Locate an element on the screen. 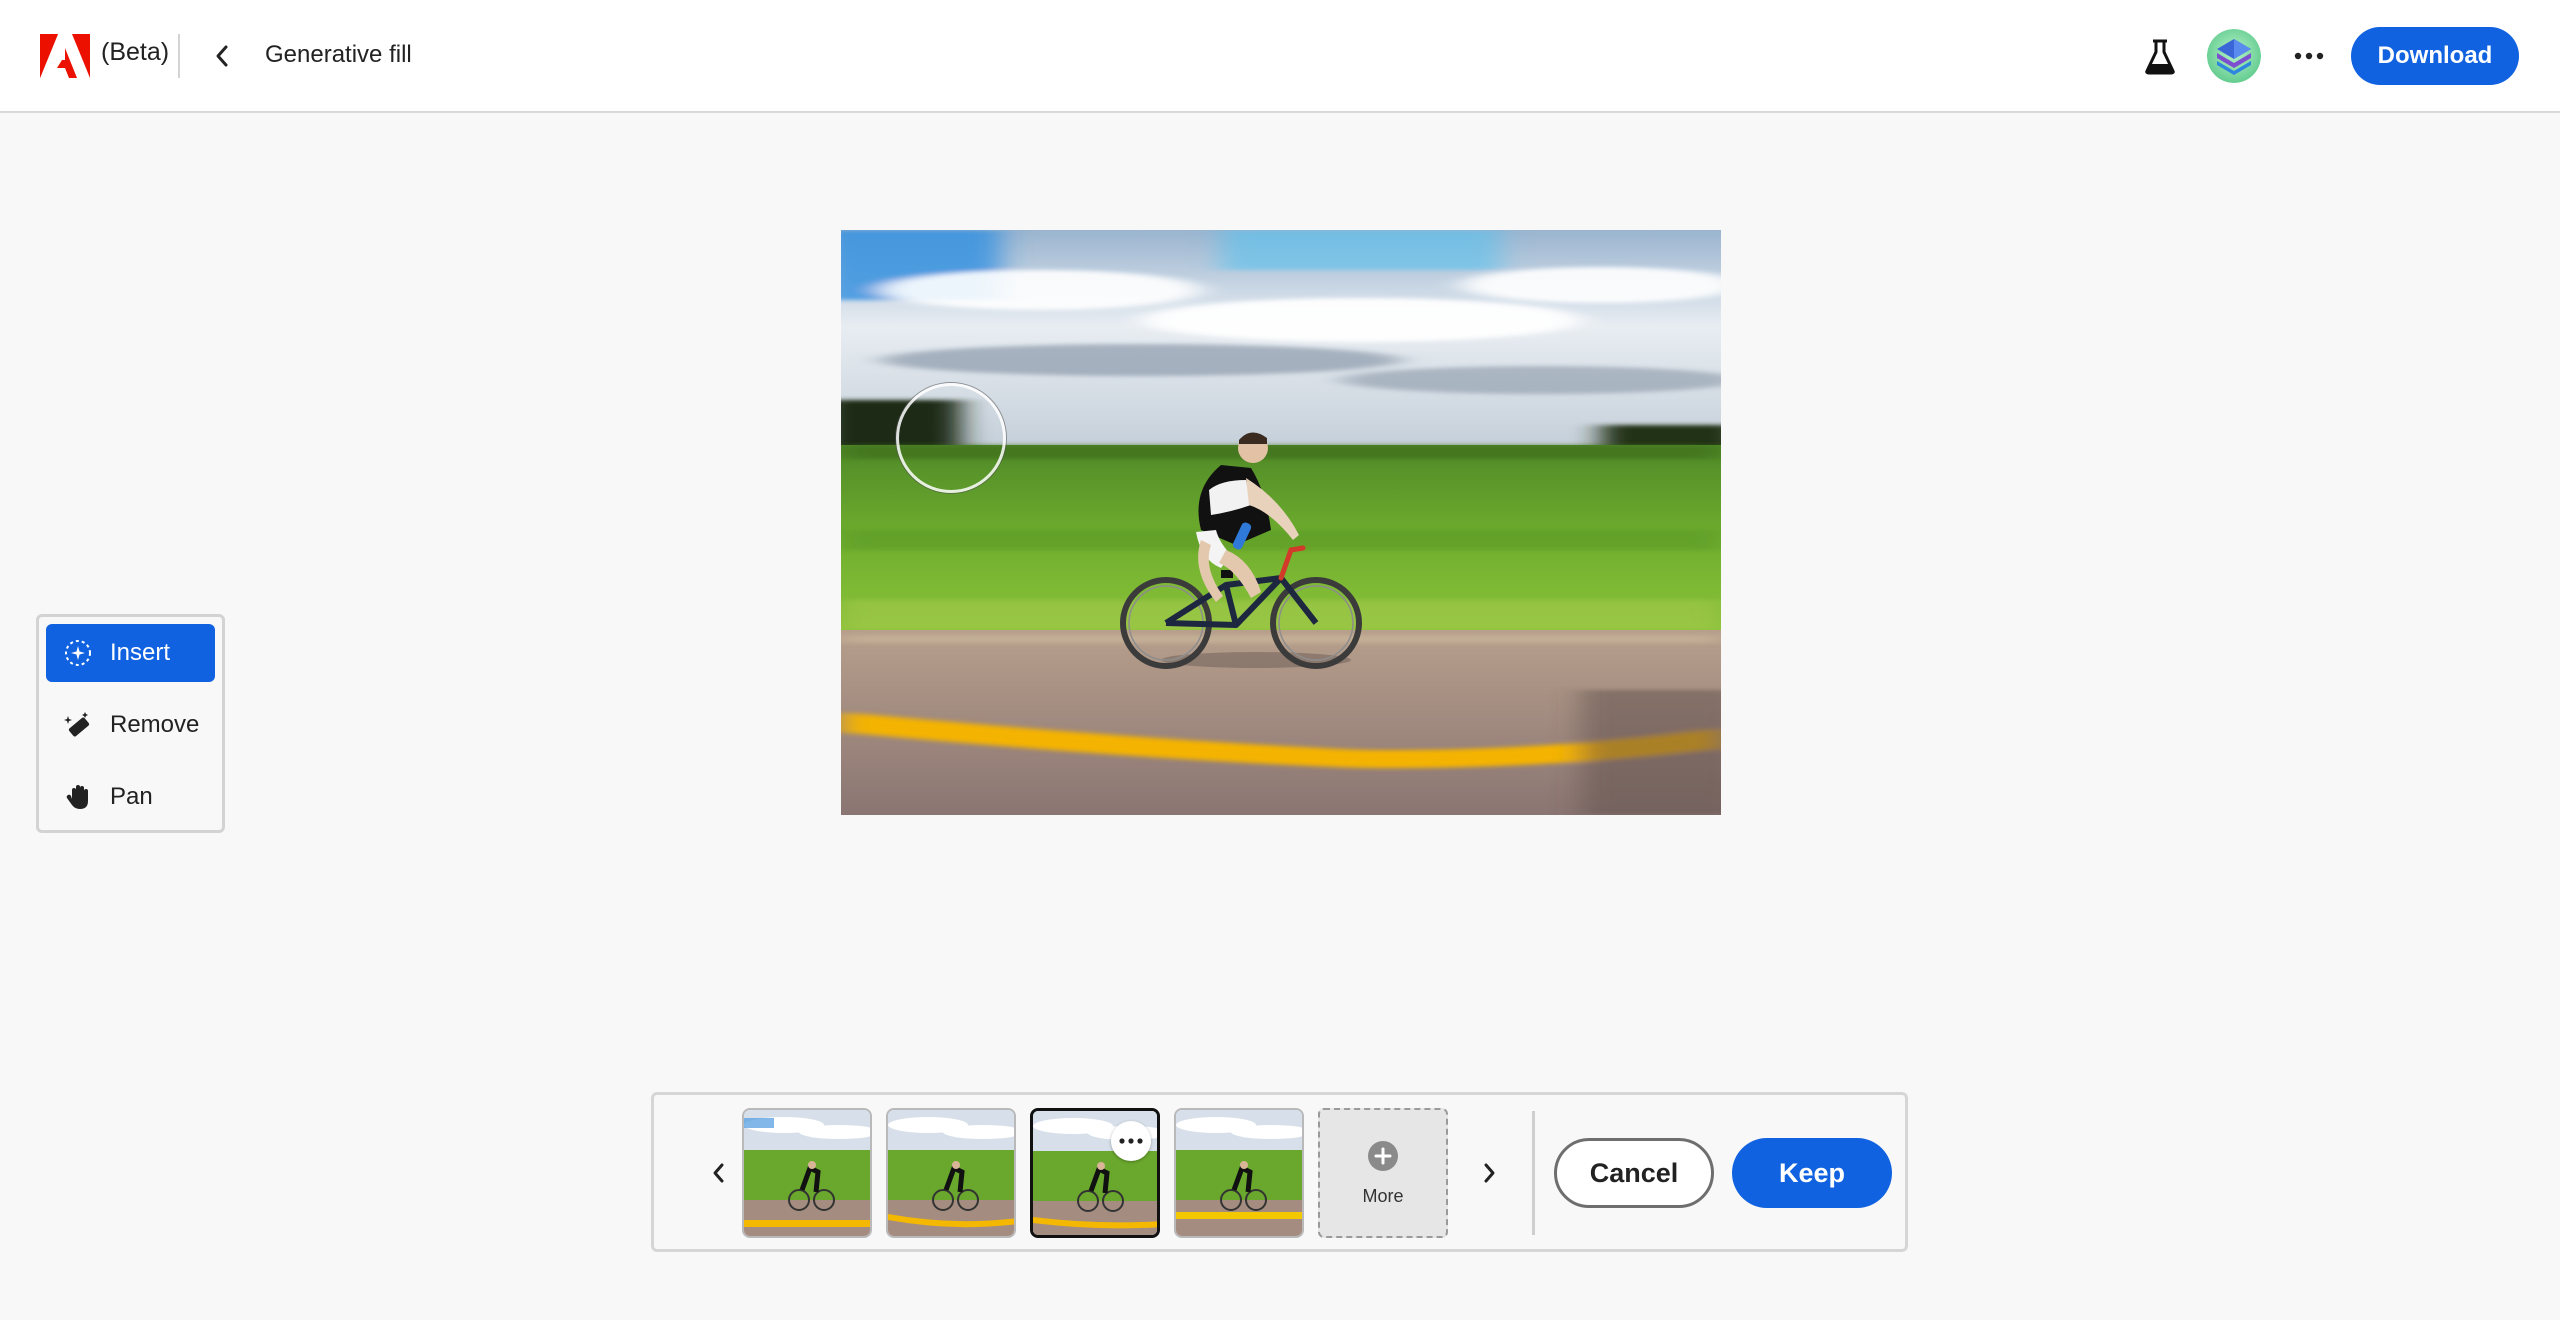 The width and height of the screenshot is (2560, 1320). header-divider is located at coordinates (179, 56).